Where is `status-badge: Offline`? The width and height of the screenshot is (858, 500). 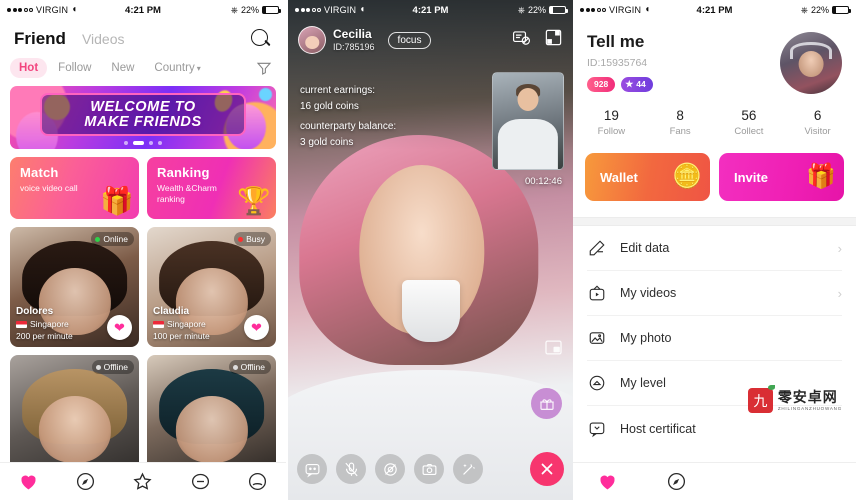
status-badge: Offline is located at coordinates (249, 367).